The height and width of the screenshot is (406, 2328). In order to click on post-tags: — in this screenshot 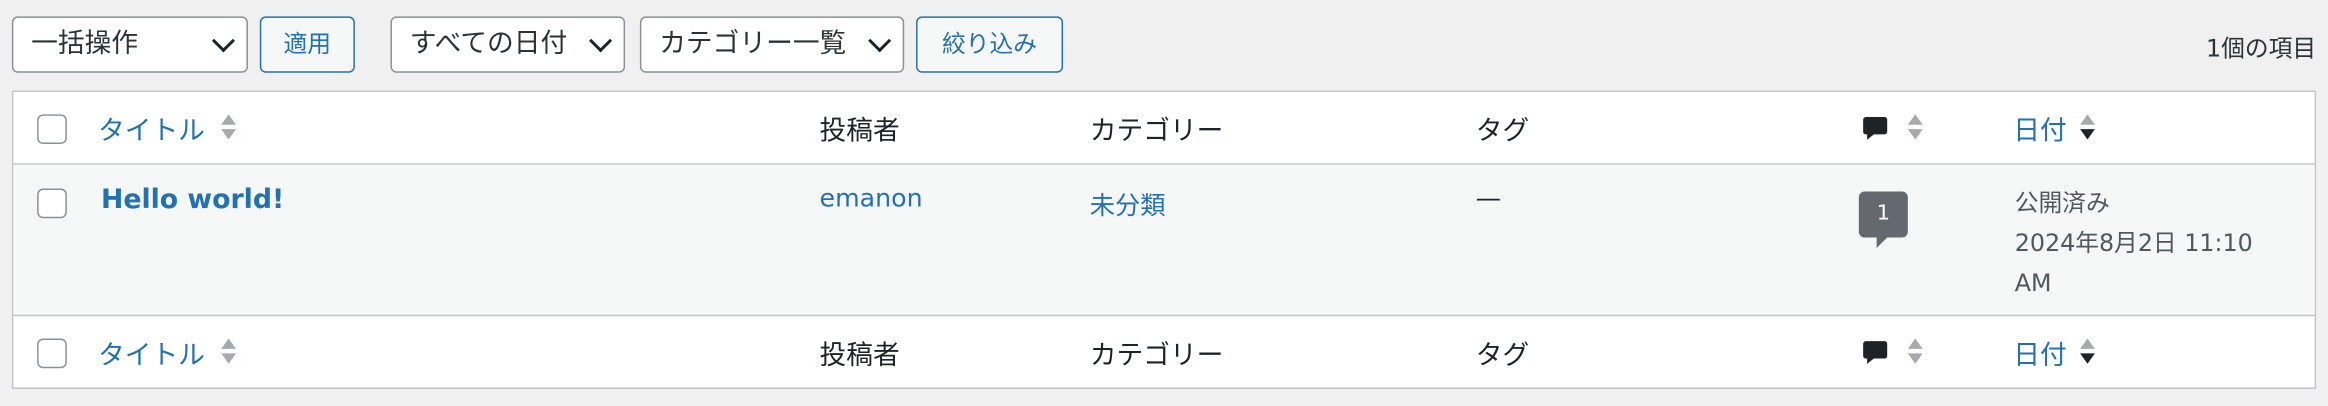, I will do `click(1488, 199)`.